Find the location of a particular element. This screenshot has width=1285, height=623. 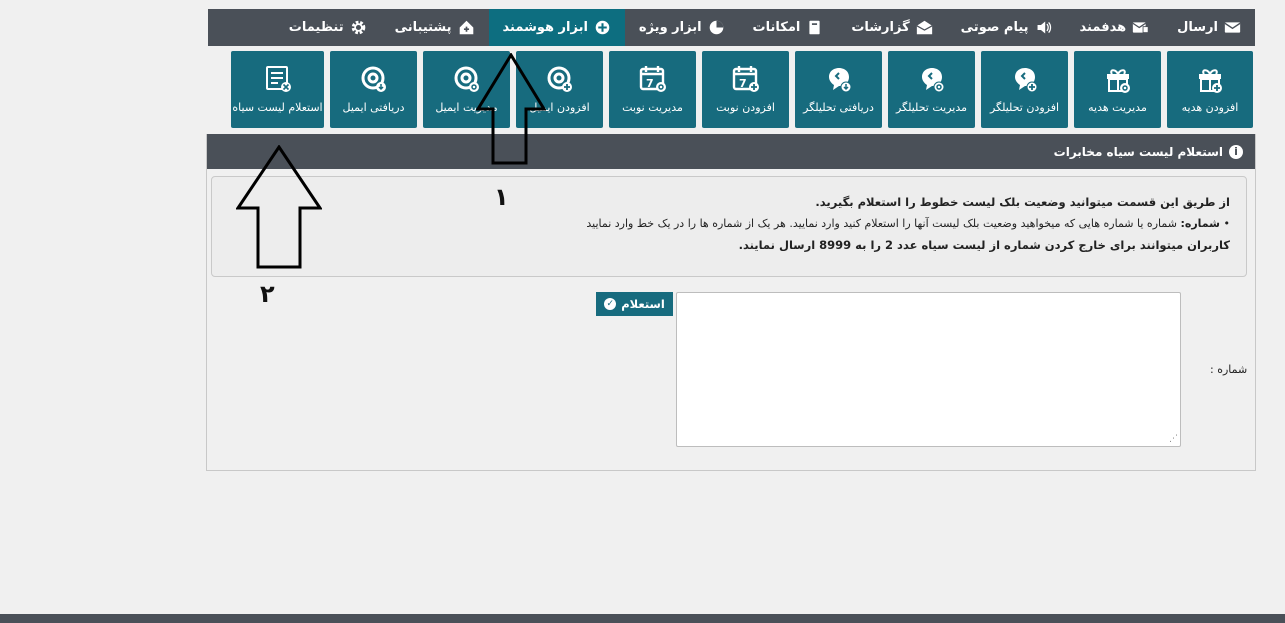

inquiry-button: استعلام ✓ is located at coordinates (634, 304).